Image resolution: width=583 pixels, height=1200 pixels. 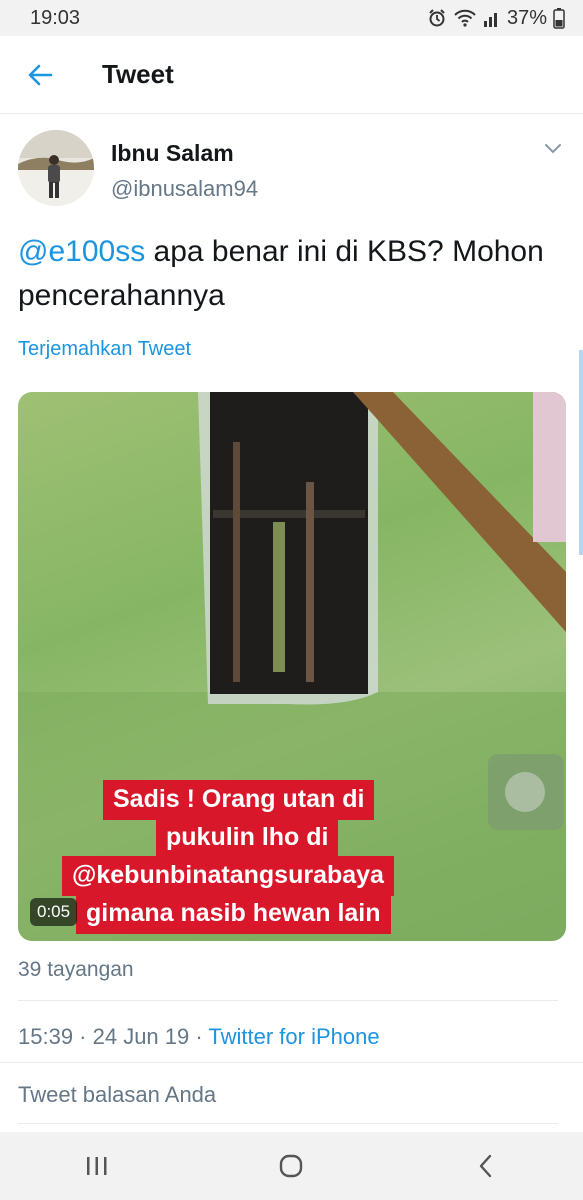 What do you see at coordinates (55, 17) in the screenshot?
I see `status-time: 19:03` at bounding box center [55, 17].